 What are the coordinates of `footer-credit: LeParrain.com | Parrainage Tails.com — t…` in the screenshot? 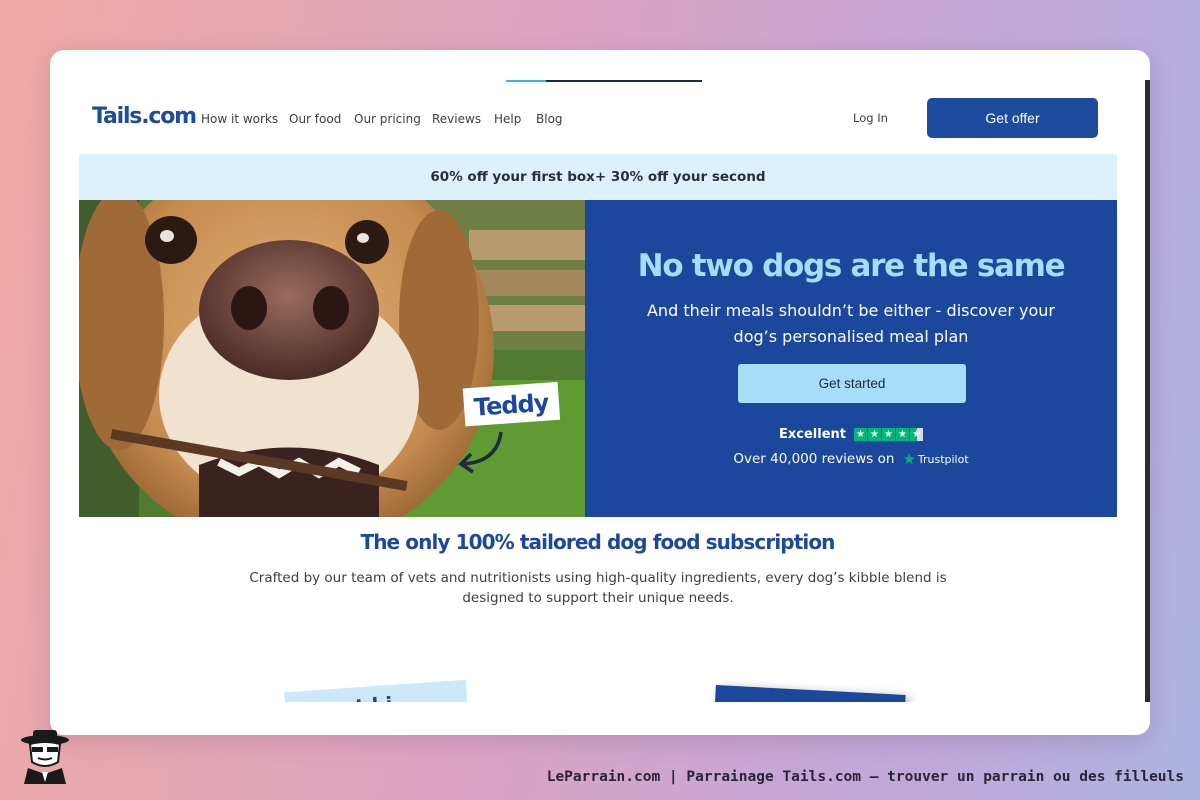 It's located at (865, 777).